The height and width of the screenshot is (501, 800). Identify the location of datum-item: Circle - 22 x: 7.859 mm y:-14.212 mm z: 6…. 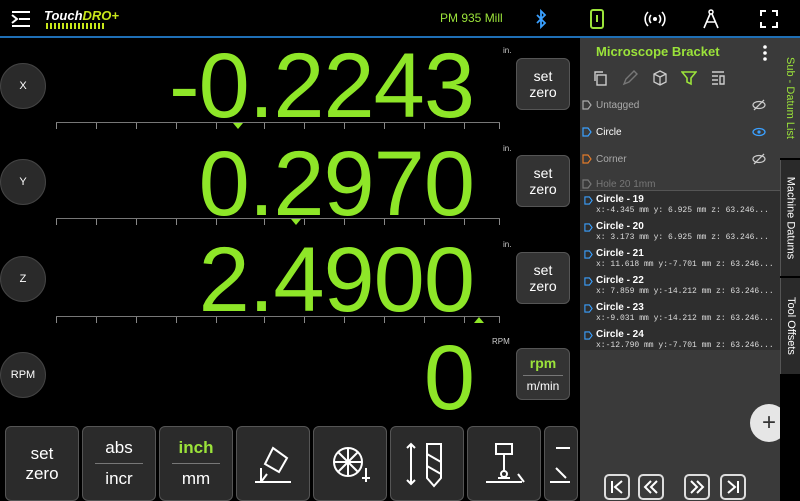
(680, 287).